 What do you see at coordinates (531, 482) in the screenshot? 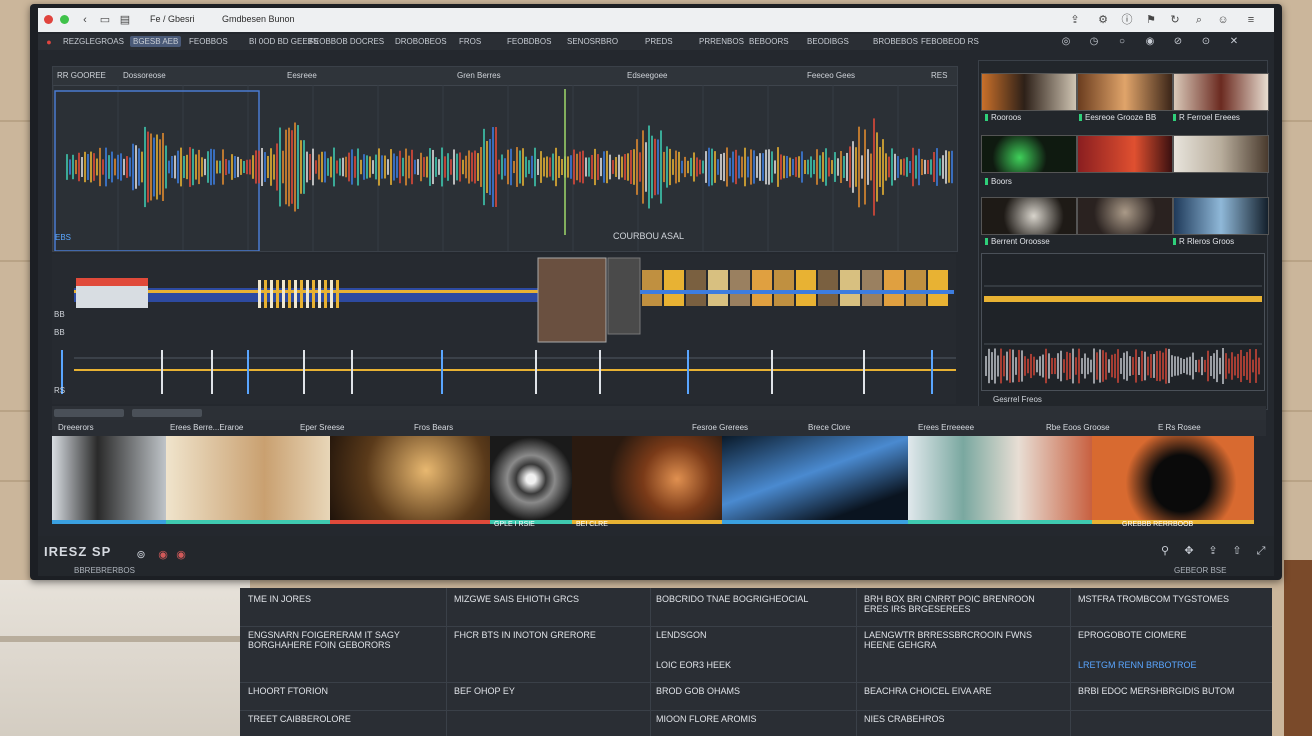
I see `video-clip: GPLE I RSIE` at bounding box center [531, 482].